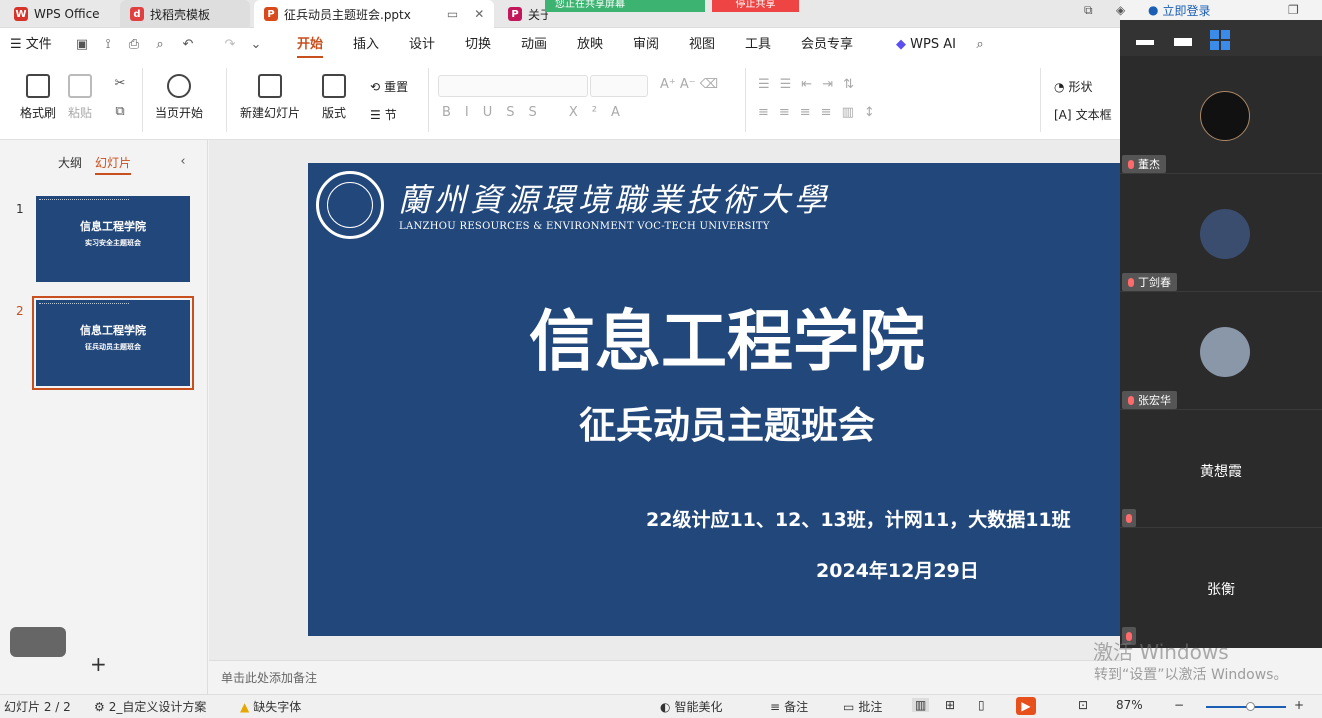  I want to click on notes-button: ≡ 备注, so click(789, 706).